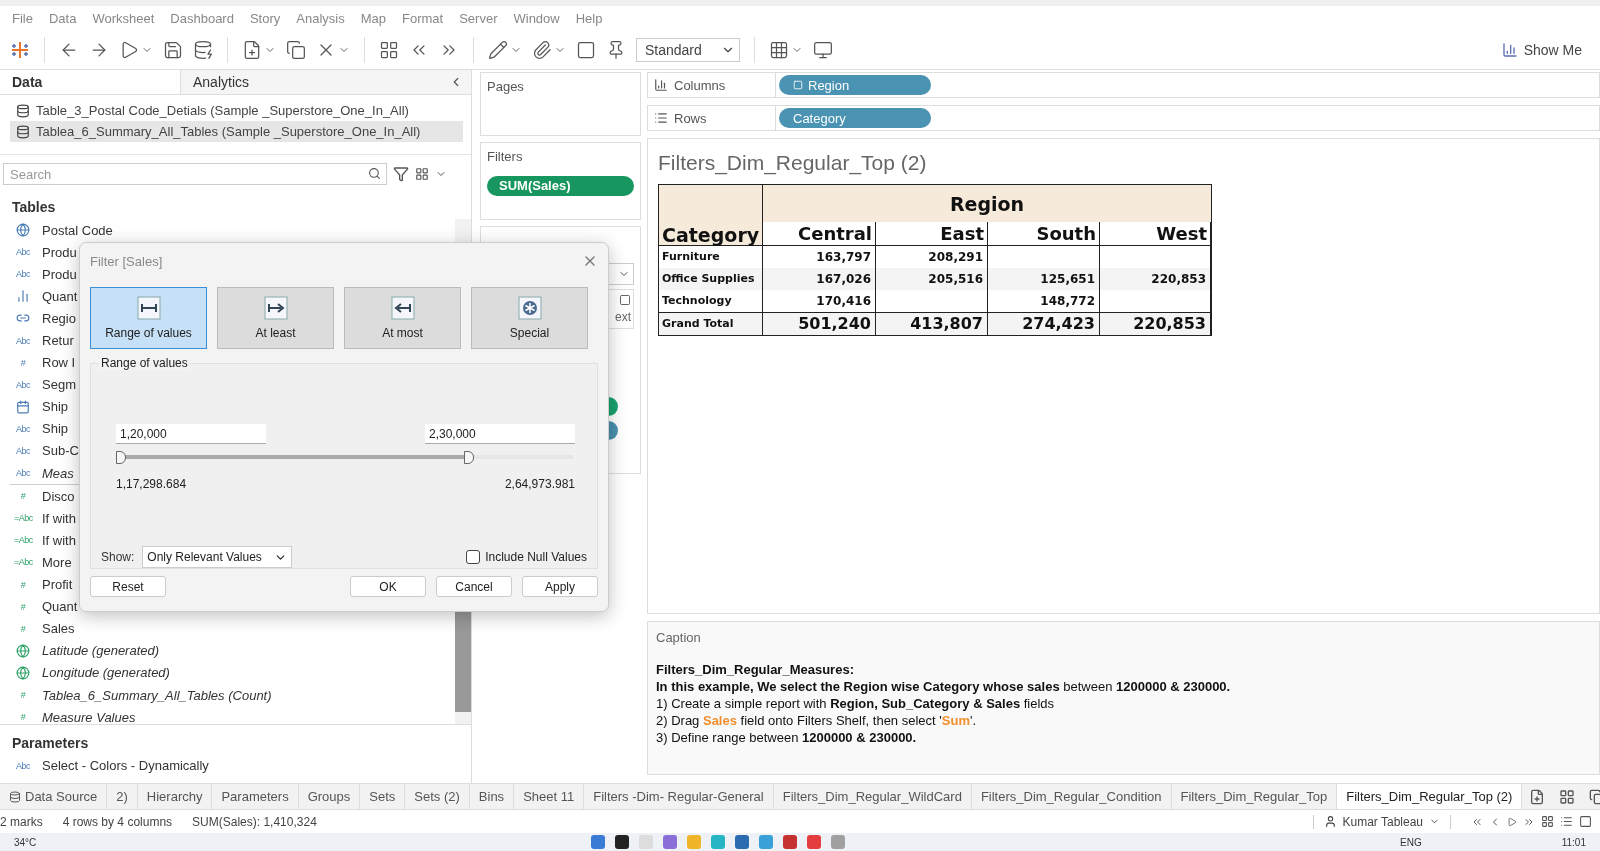  Describe the element at coordinates (59, 318) in the screenshot. I see `field-name: Regio` at that location.